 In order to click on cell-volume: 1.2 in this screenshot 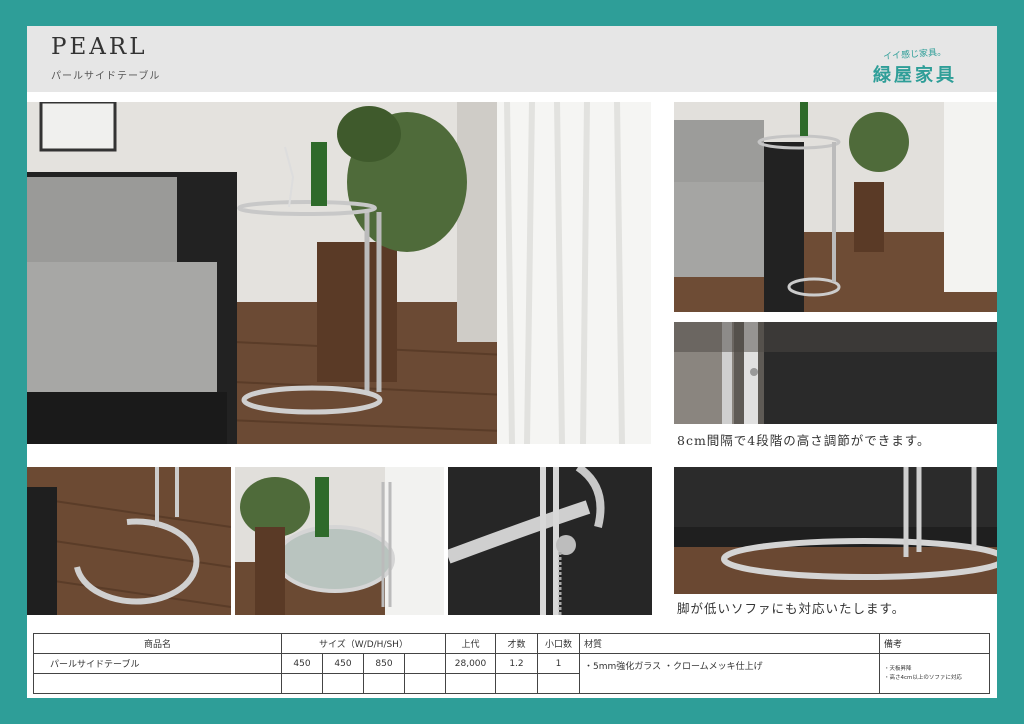, I will do `click(516, 663)`.